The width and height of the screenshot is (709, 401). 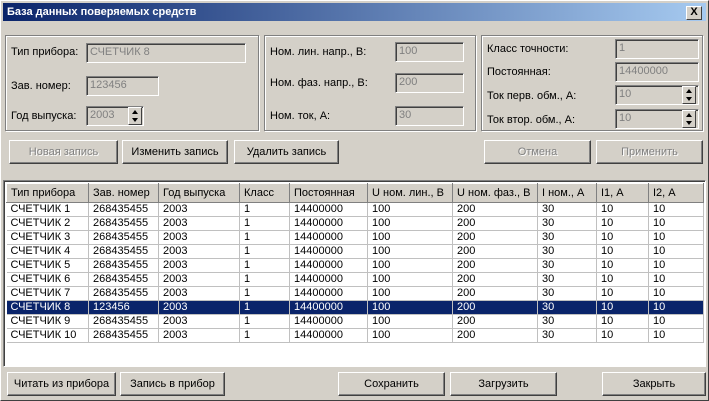 What do you see at coordinates (47, 279) in the screenshot?
I see `table-cell: СЧЕТЧИК 6` at bounding box center [47, 279].